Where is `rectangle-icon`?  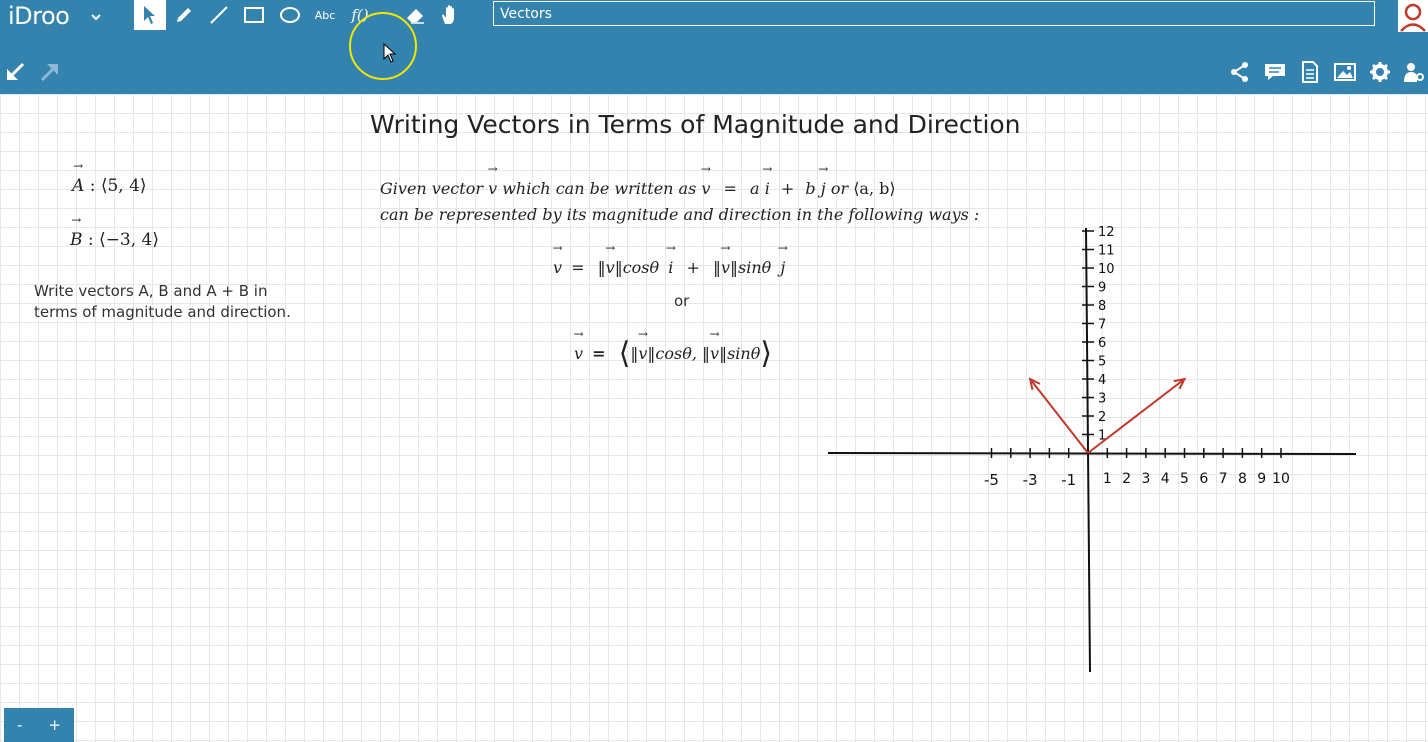 rectangle-icon is located at coordinates (254, 15).